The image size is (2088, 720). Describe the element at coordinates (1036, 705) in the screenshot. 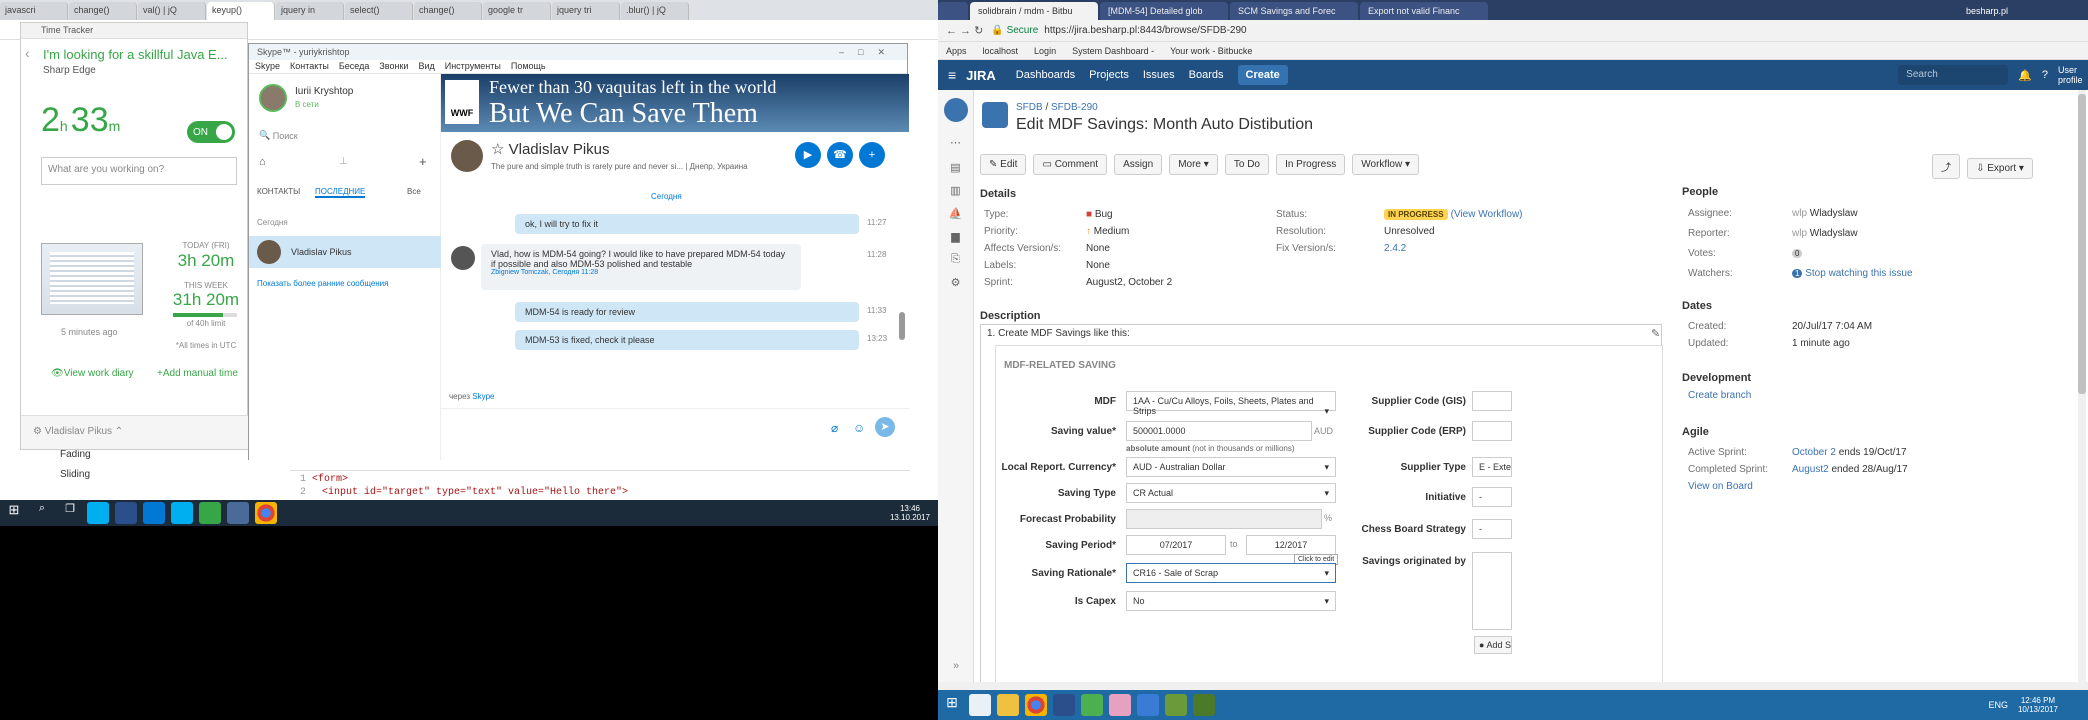

I see `chrome-taskbar-icon` at that location.